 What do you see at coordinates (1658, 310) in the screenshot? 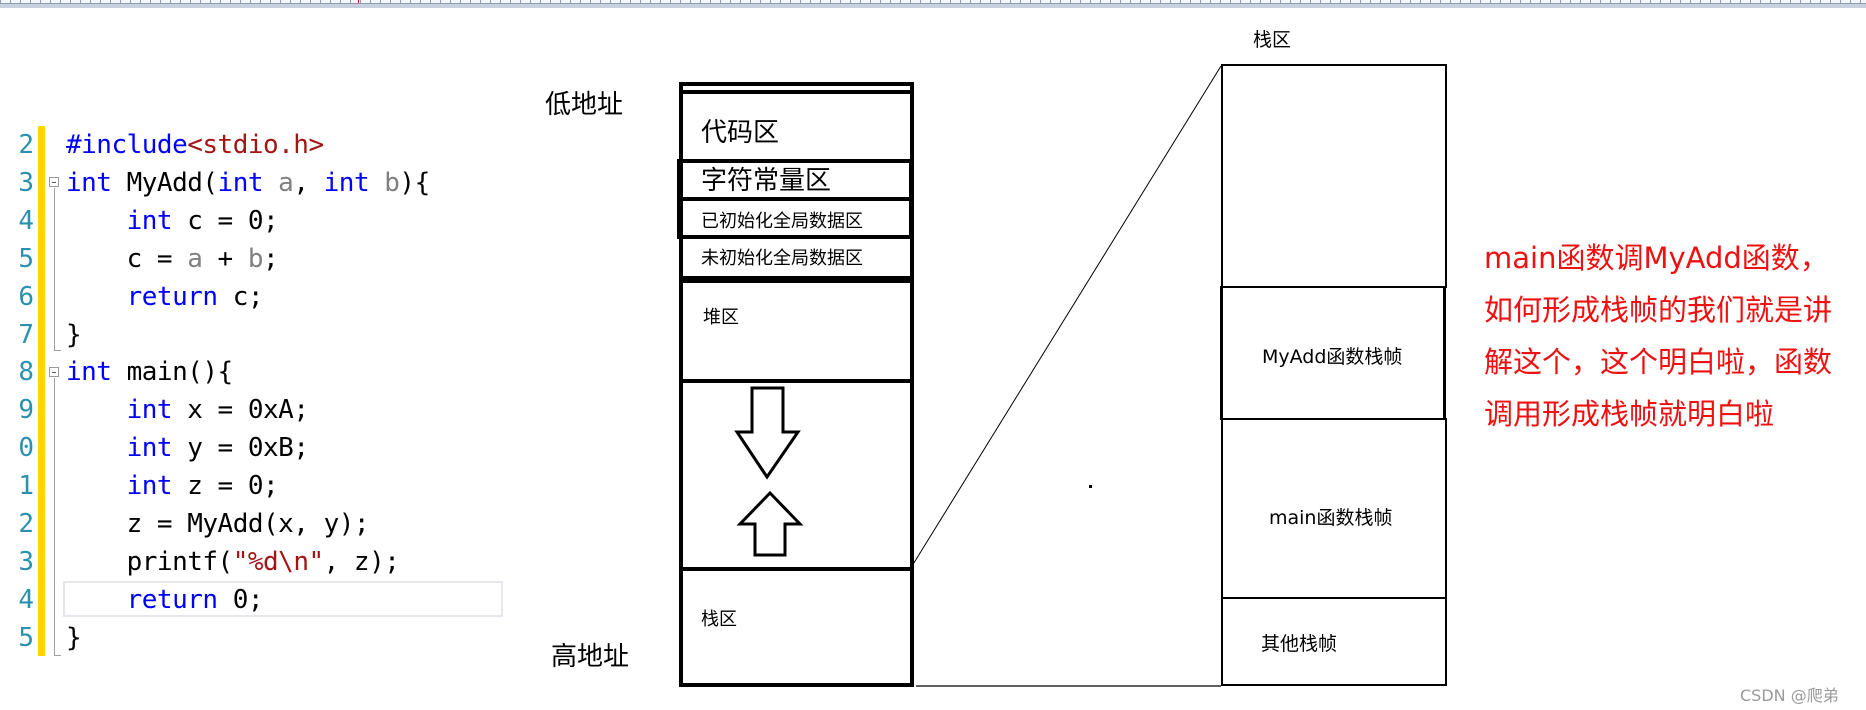
I see `annotation-line: 如何形成栈帧的我们就是讲` at bounding box center [1658, 310].